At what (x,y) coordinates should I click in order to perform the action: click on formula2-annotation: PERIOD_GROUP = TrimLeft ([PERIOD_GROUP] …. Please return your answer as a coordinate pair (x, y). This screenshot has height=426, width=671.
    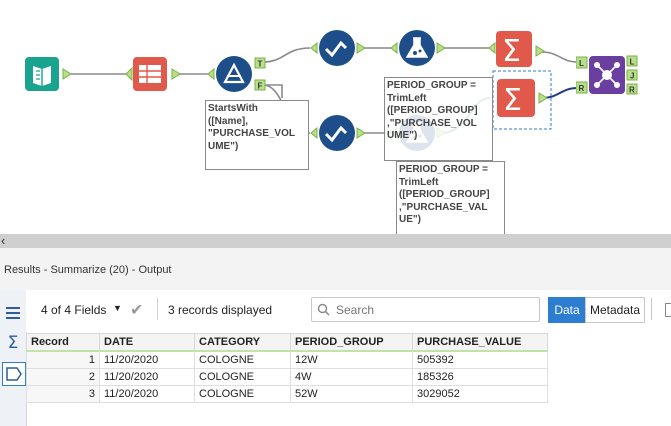
    Looking at the image, I should click on (450, 200).